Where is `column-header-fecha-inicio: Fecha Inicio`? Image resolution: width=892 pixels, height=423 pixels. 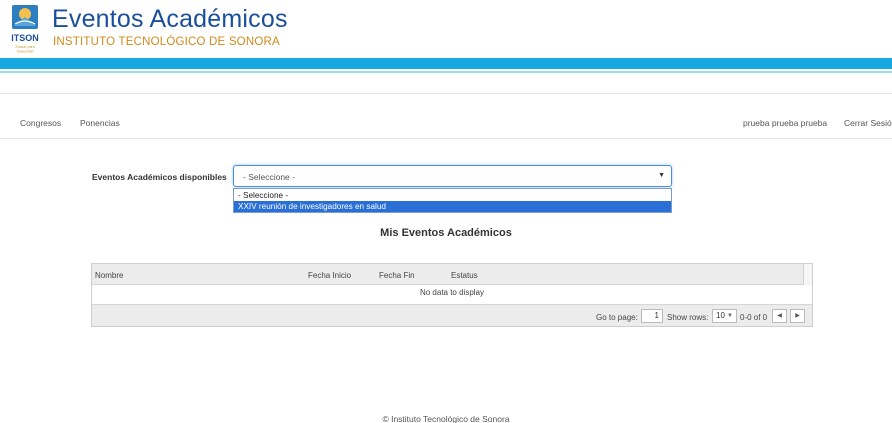
column-header-fecha-inicio: Fecha Inicio is located at coordinates (329, 275).